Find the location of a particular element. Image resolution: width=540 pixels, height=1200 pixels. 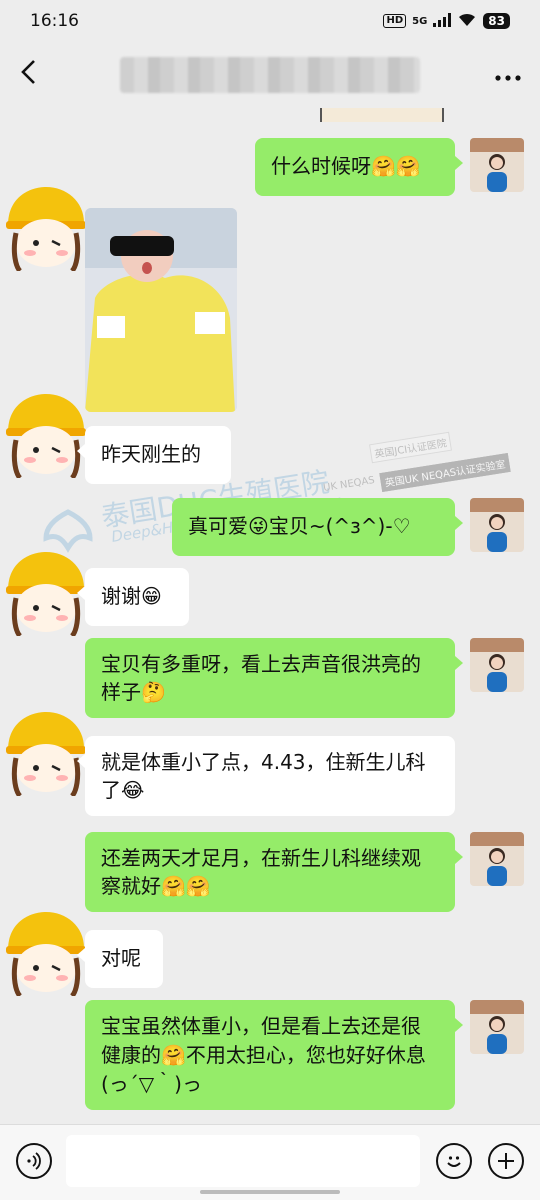

more-button is located at coordinates (504, 75).